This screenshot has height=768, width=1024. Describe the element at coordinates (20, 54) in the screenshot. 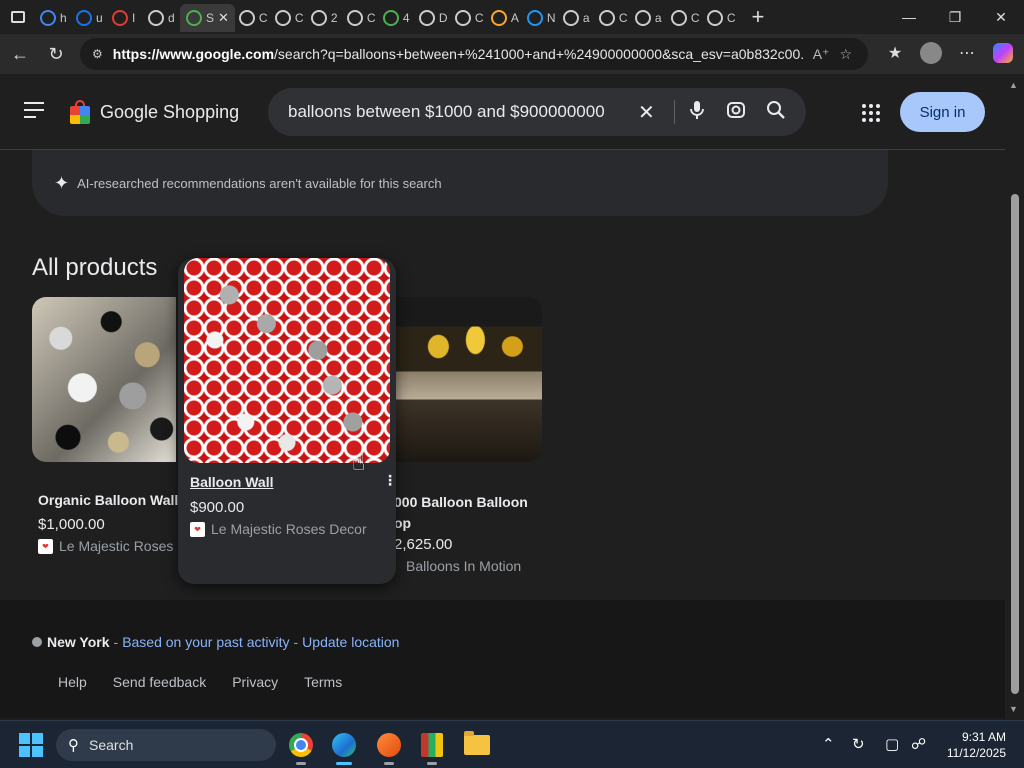

I see `back-button: ←` at that location.